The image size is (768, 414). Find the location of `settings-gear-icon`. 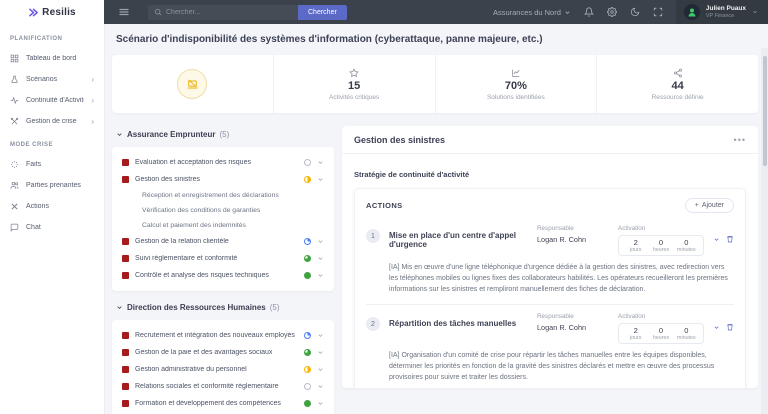

settings-gear-icon is located at coordinates (611, 12).